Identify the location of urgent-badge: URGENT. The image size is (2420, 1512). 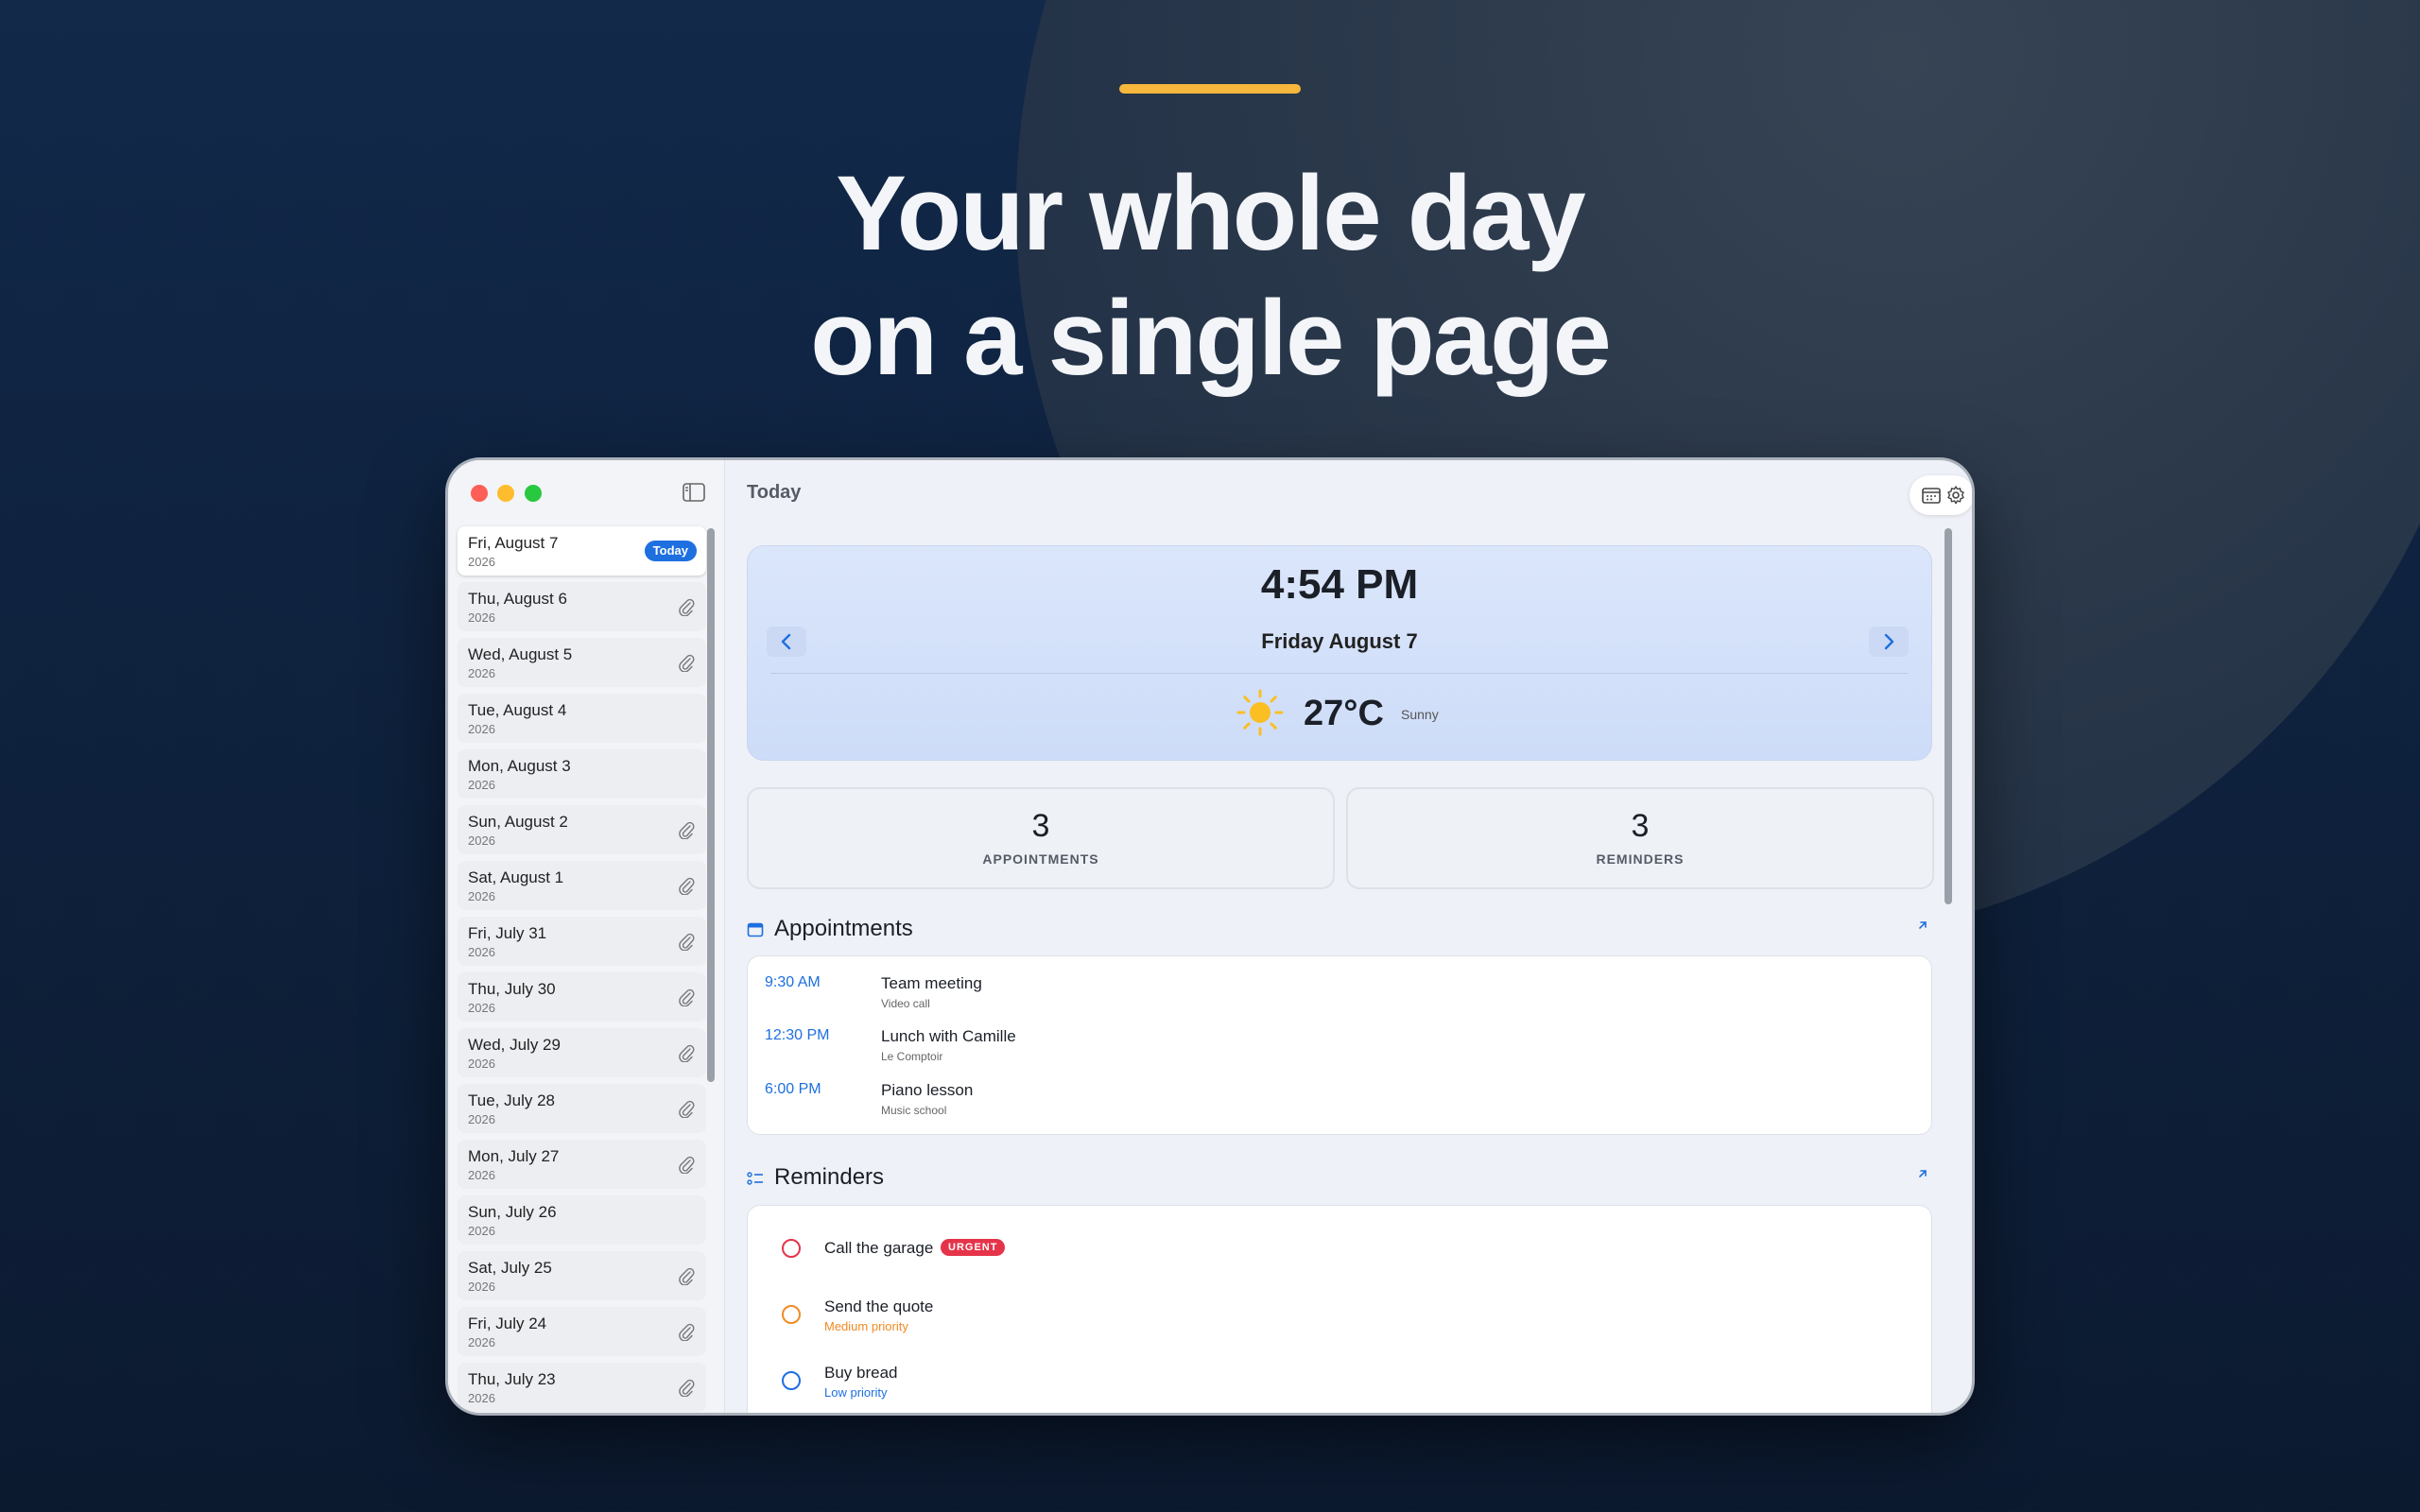
(973, 1247).